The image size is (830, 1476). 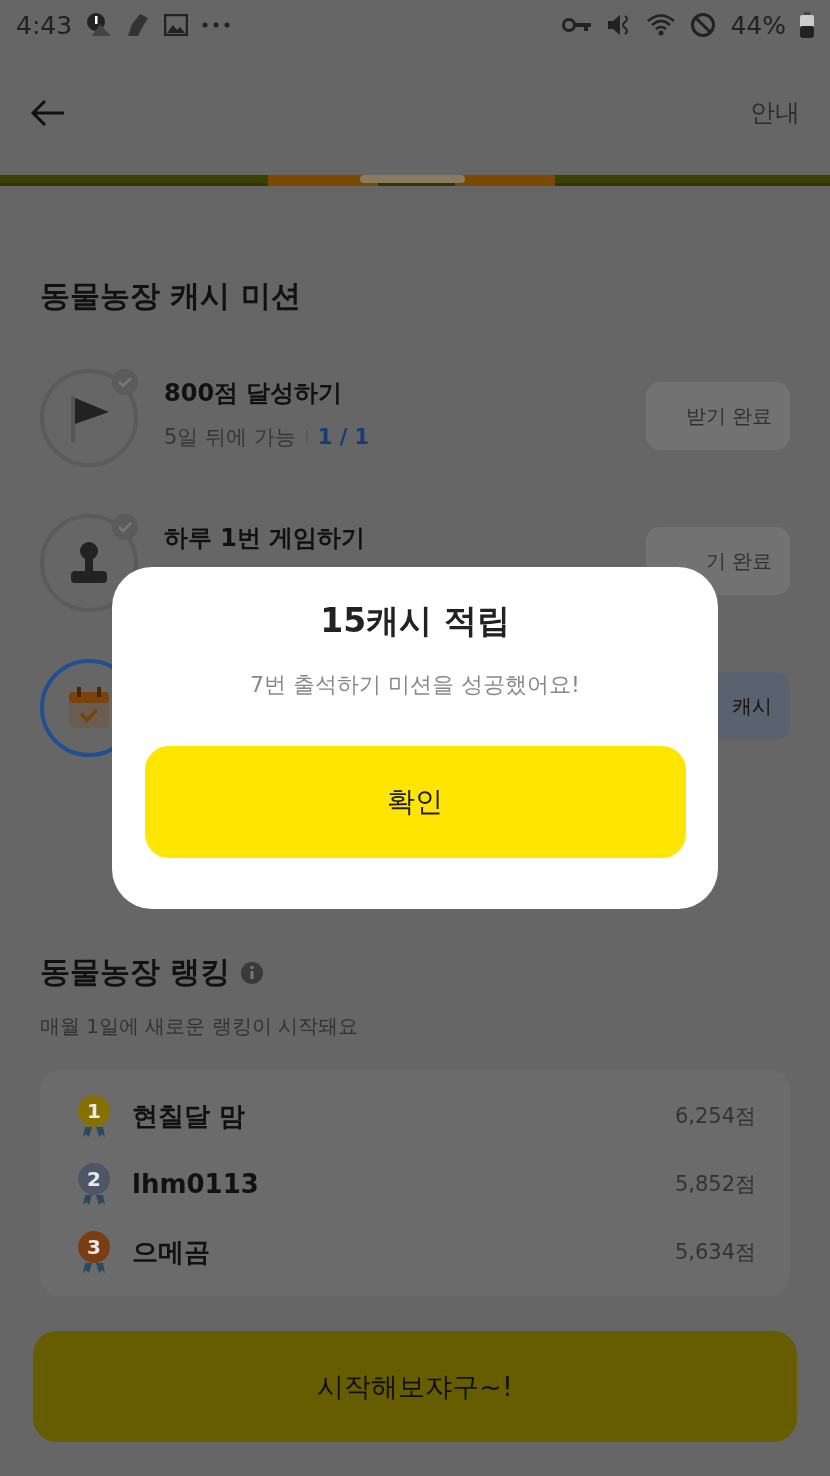 What do you see at coordinates (94, 1111) in the screenshot?
I see `rank-medal: 1` at bounding box center [94, 1111].